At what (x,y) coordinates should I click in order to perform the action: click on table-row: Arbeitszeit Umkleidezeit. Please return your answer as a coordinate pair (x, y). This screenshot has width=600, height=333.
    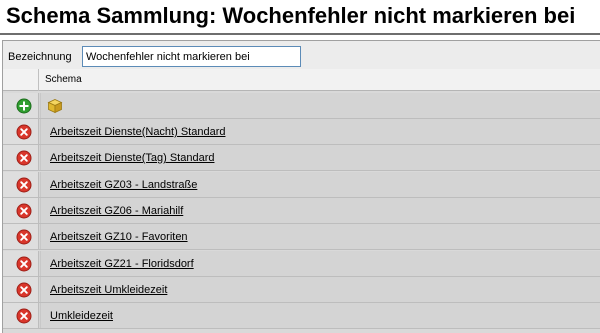
    Looking at the image, I should click on (301, 289).